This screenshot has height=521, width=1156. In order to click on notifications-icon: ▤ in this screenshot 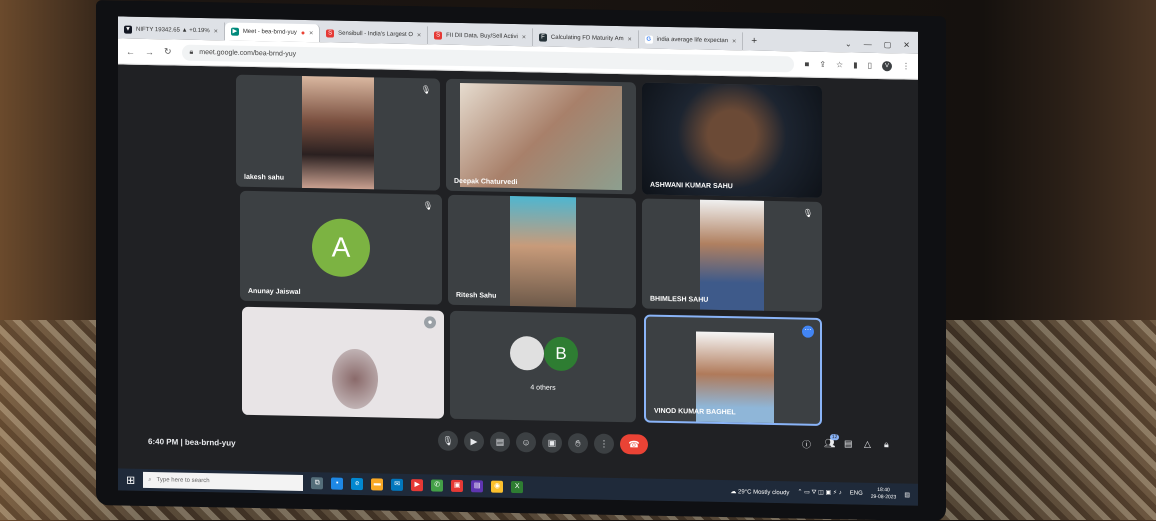, I will do `click(907, 494)`.